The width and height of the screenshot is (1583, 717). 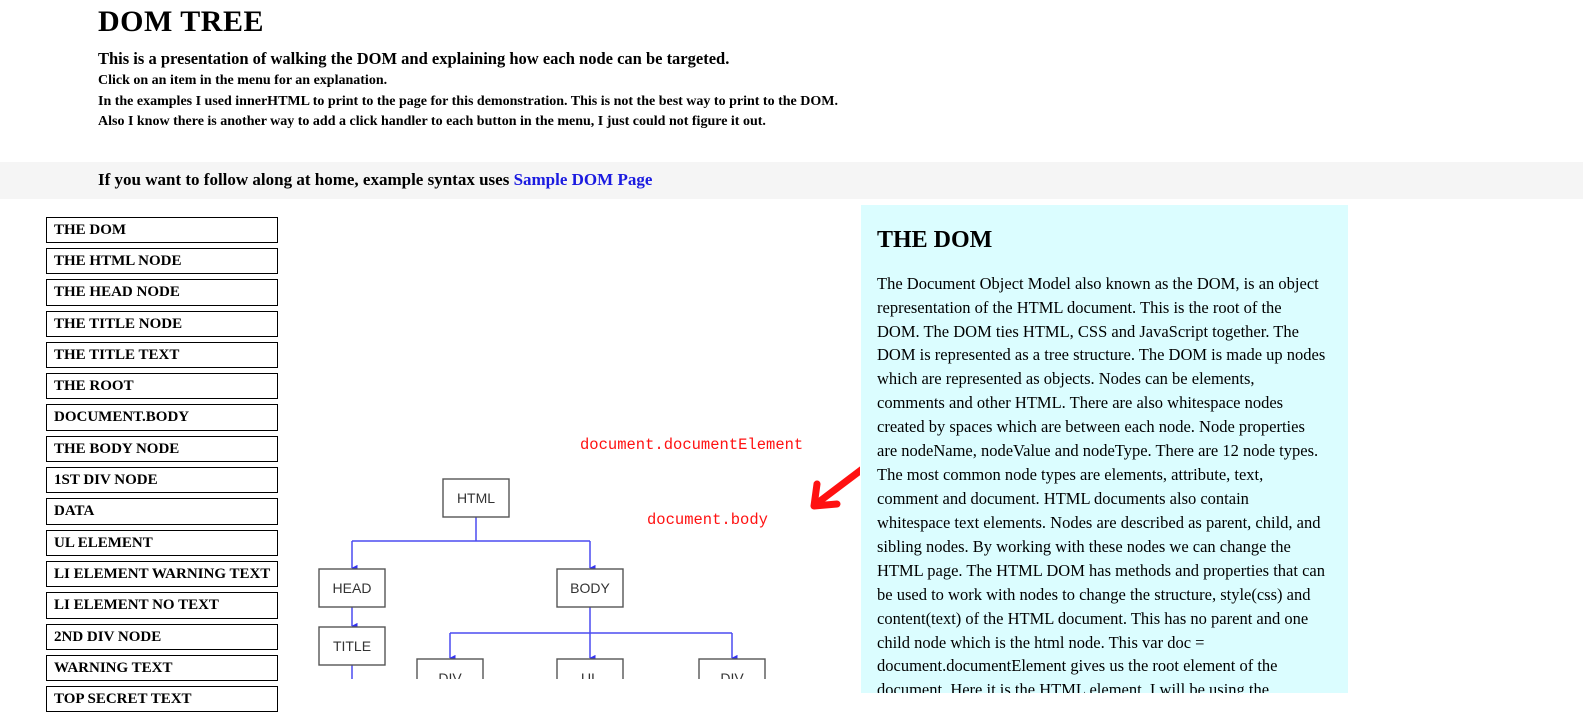 I want to click on tree-node-label-html: HTML, so click(x=476, y=498).